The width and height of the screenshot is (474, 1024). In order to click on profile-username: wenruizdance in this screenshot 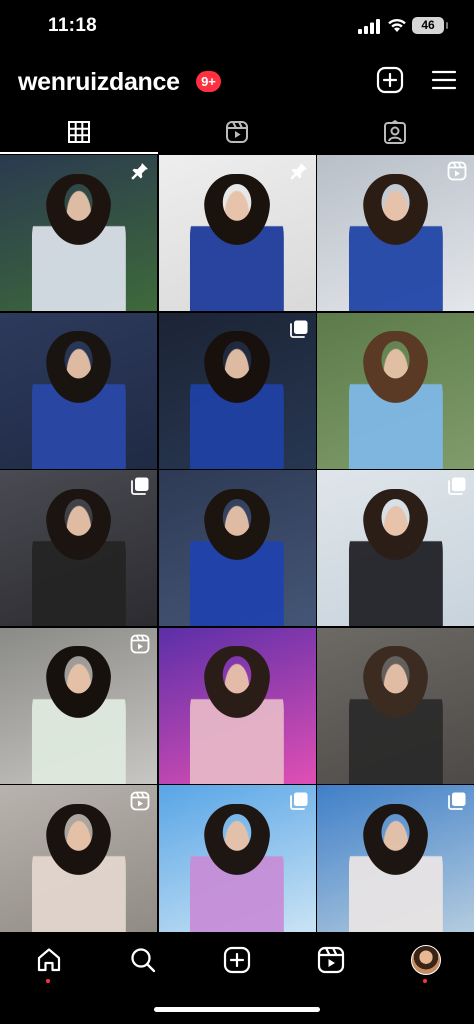, I will do `click(99, 82)`.